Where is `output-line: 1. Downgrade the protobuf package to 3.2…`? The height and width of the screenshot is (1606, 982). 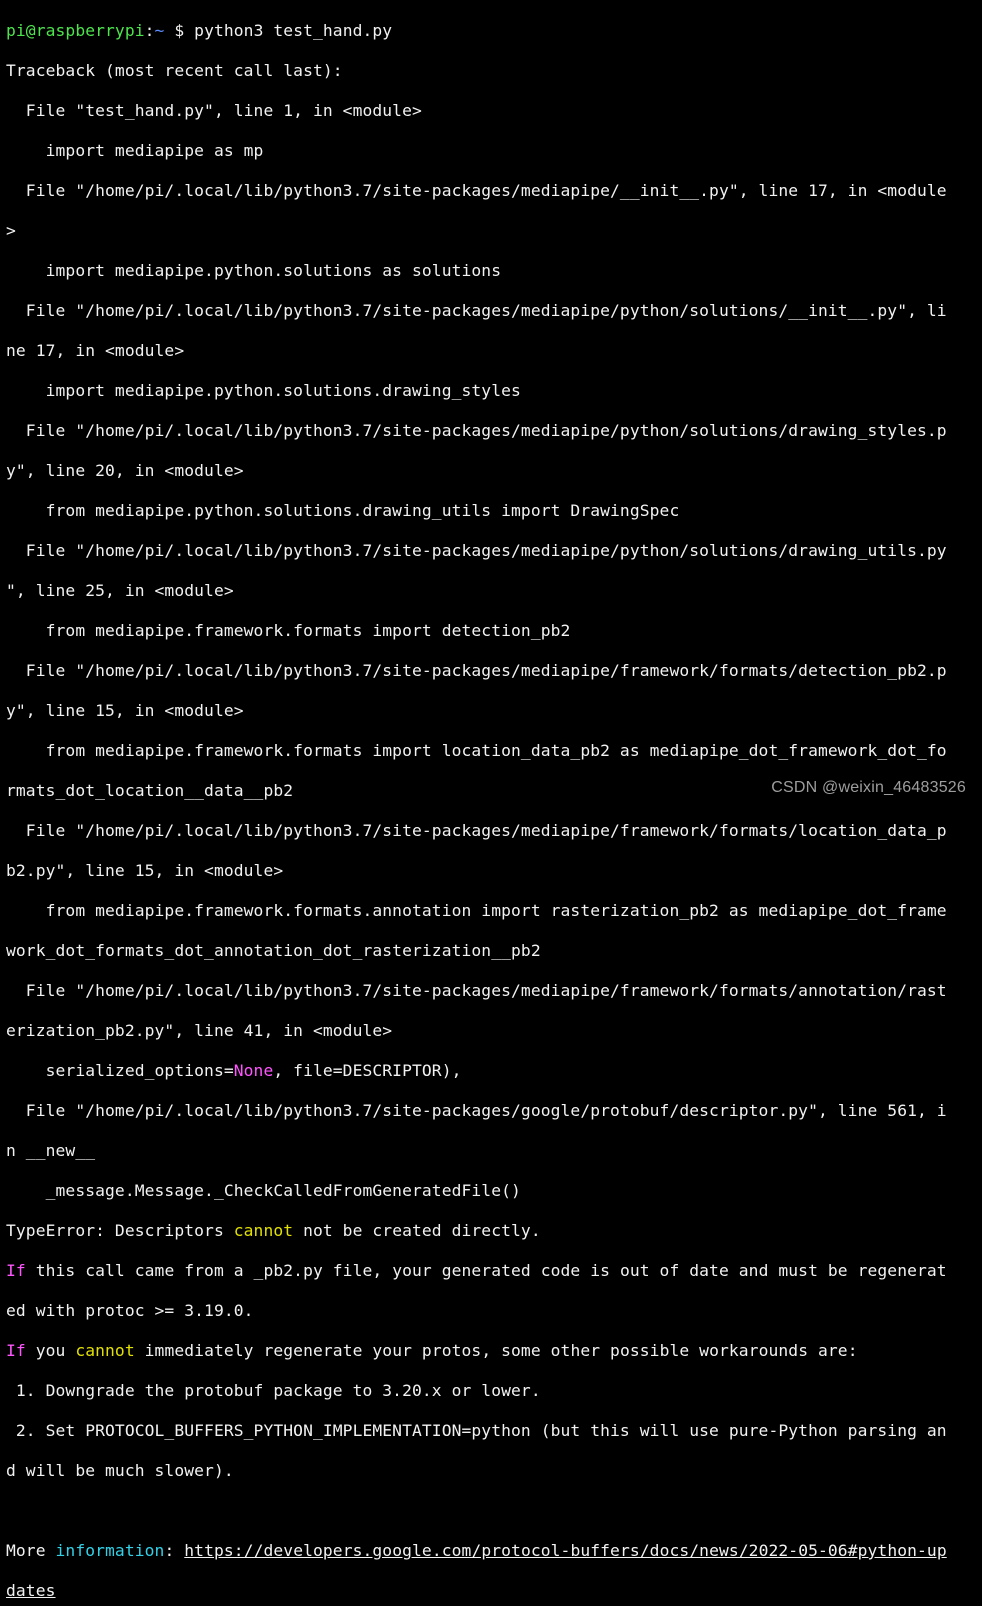
output-line: 1. Downgrade the protobuf package to 3.2… is located at coordinates (273, 1390).